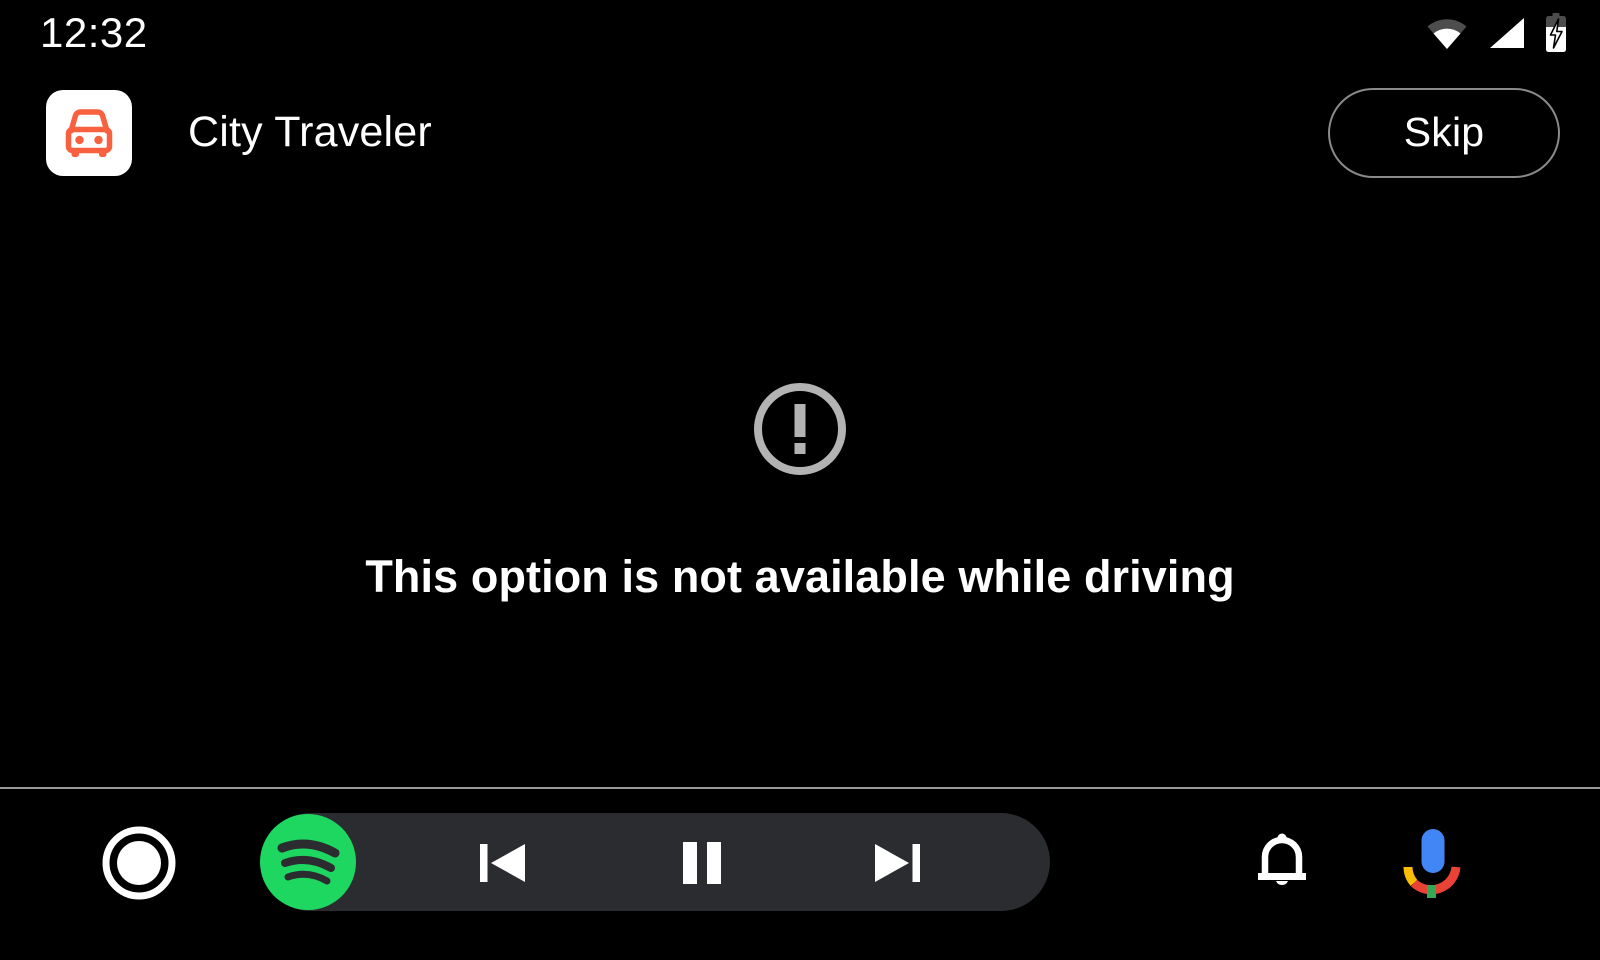 This screenshot has height=960, width=1600. What do you see at coordinates (897, 863) in the screenshot?
I see `next-track-button` at bounding box center [897, 863].